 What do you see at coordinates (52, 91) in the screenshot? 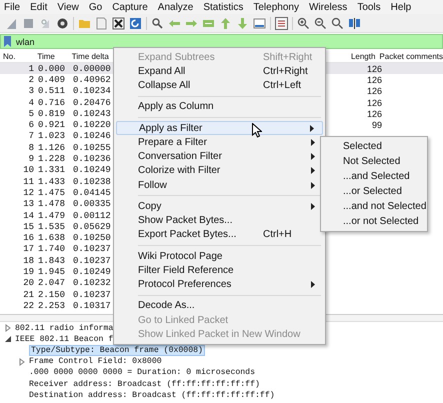
I see `table-cell-text: 0.511` at bounding box center [52, 91].